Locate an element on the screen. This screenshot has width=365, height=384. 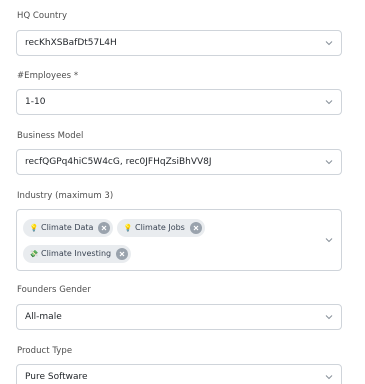
chip-label: Climate Jobs is located at coordinates (160, 227).